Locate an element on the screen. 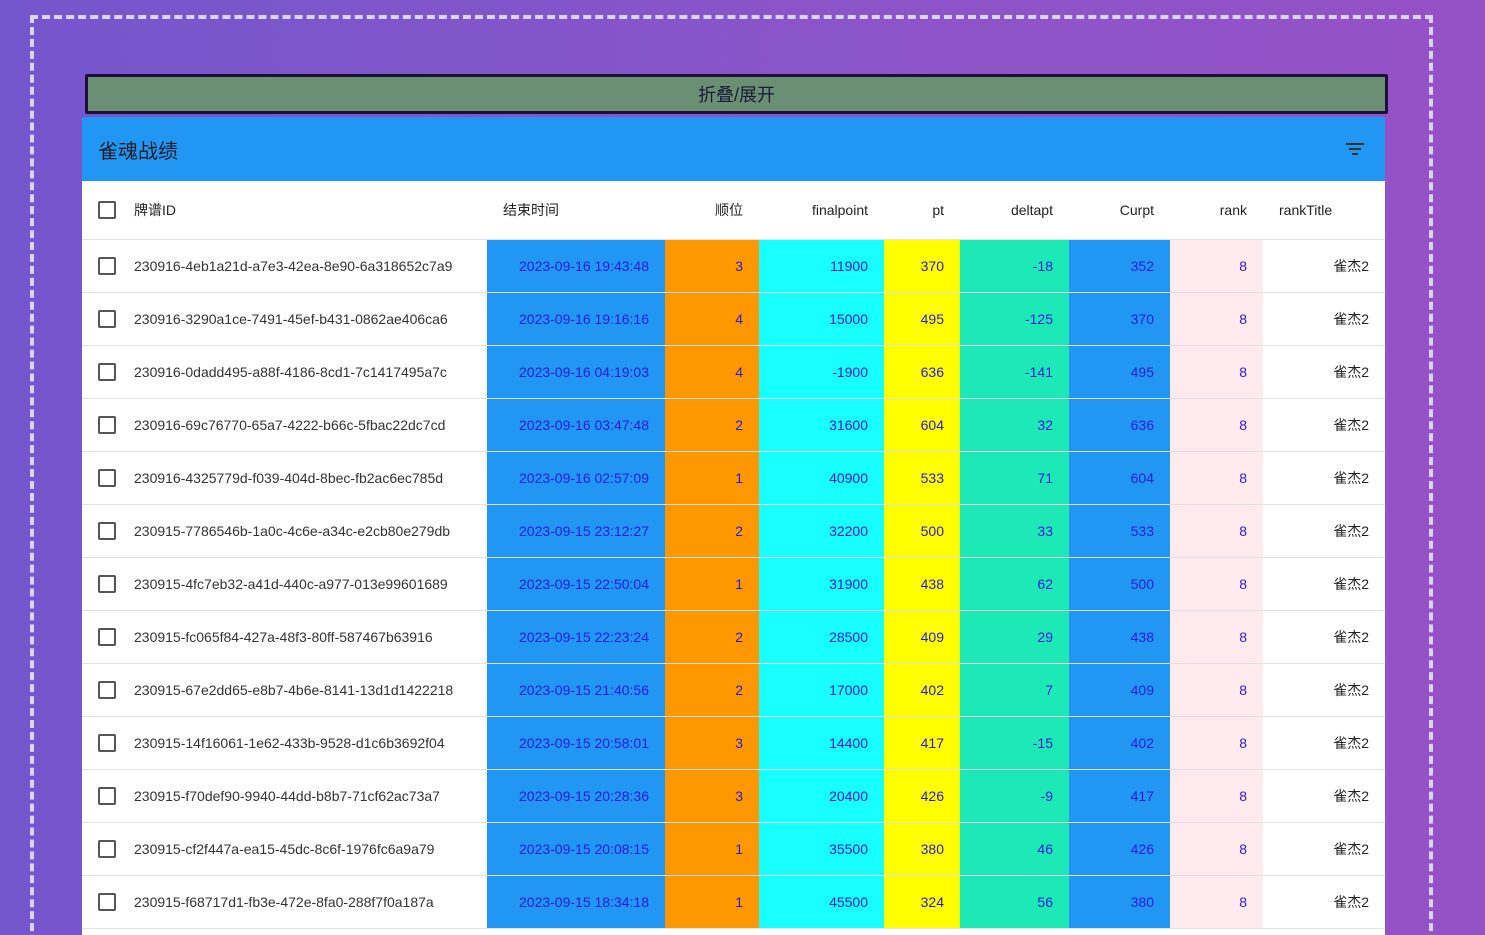 This screenshot has width=1485, height=935. header-end-time: 结束时间 is located at coordinates (576, 210).